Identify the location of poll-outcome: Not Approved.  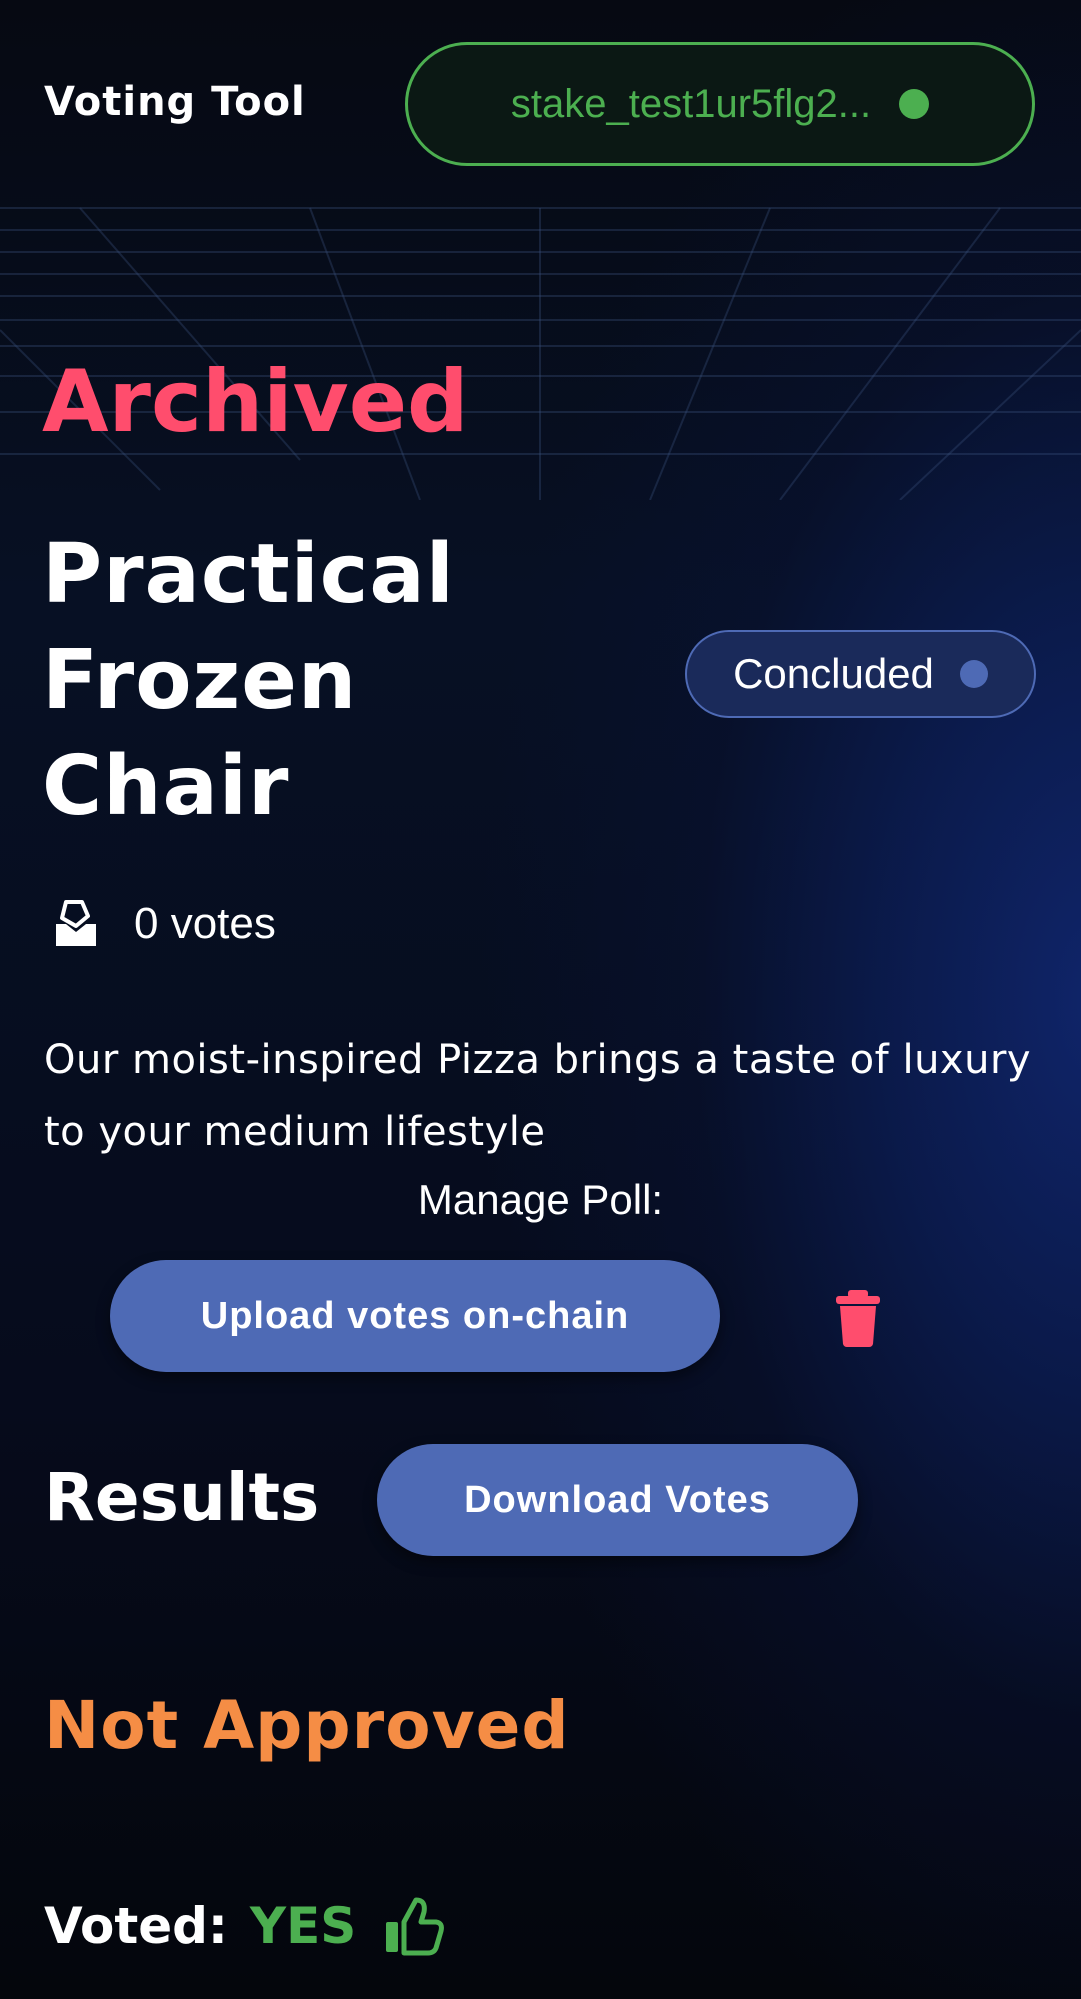
(307, 1725).